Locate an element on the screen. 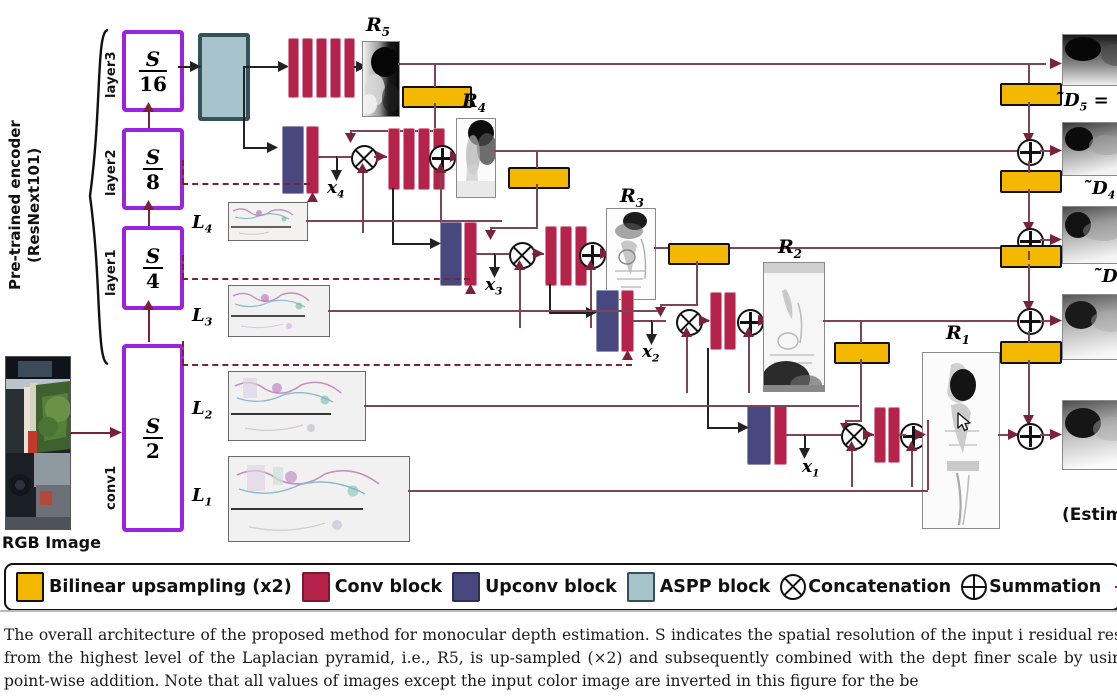  depth-output-d4 is located at coordinates (1089, 149).